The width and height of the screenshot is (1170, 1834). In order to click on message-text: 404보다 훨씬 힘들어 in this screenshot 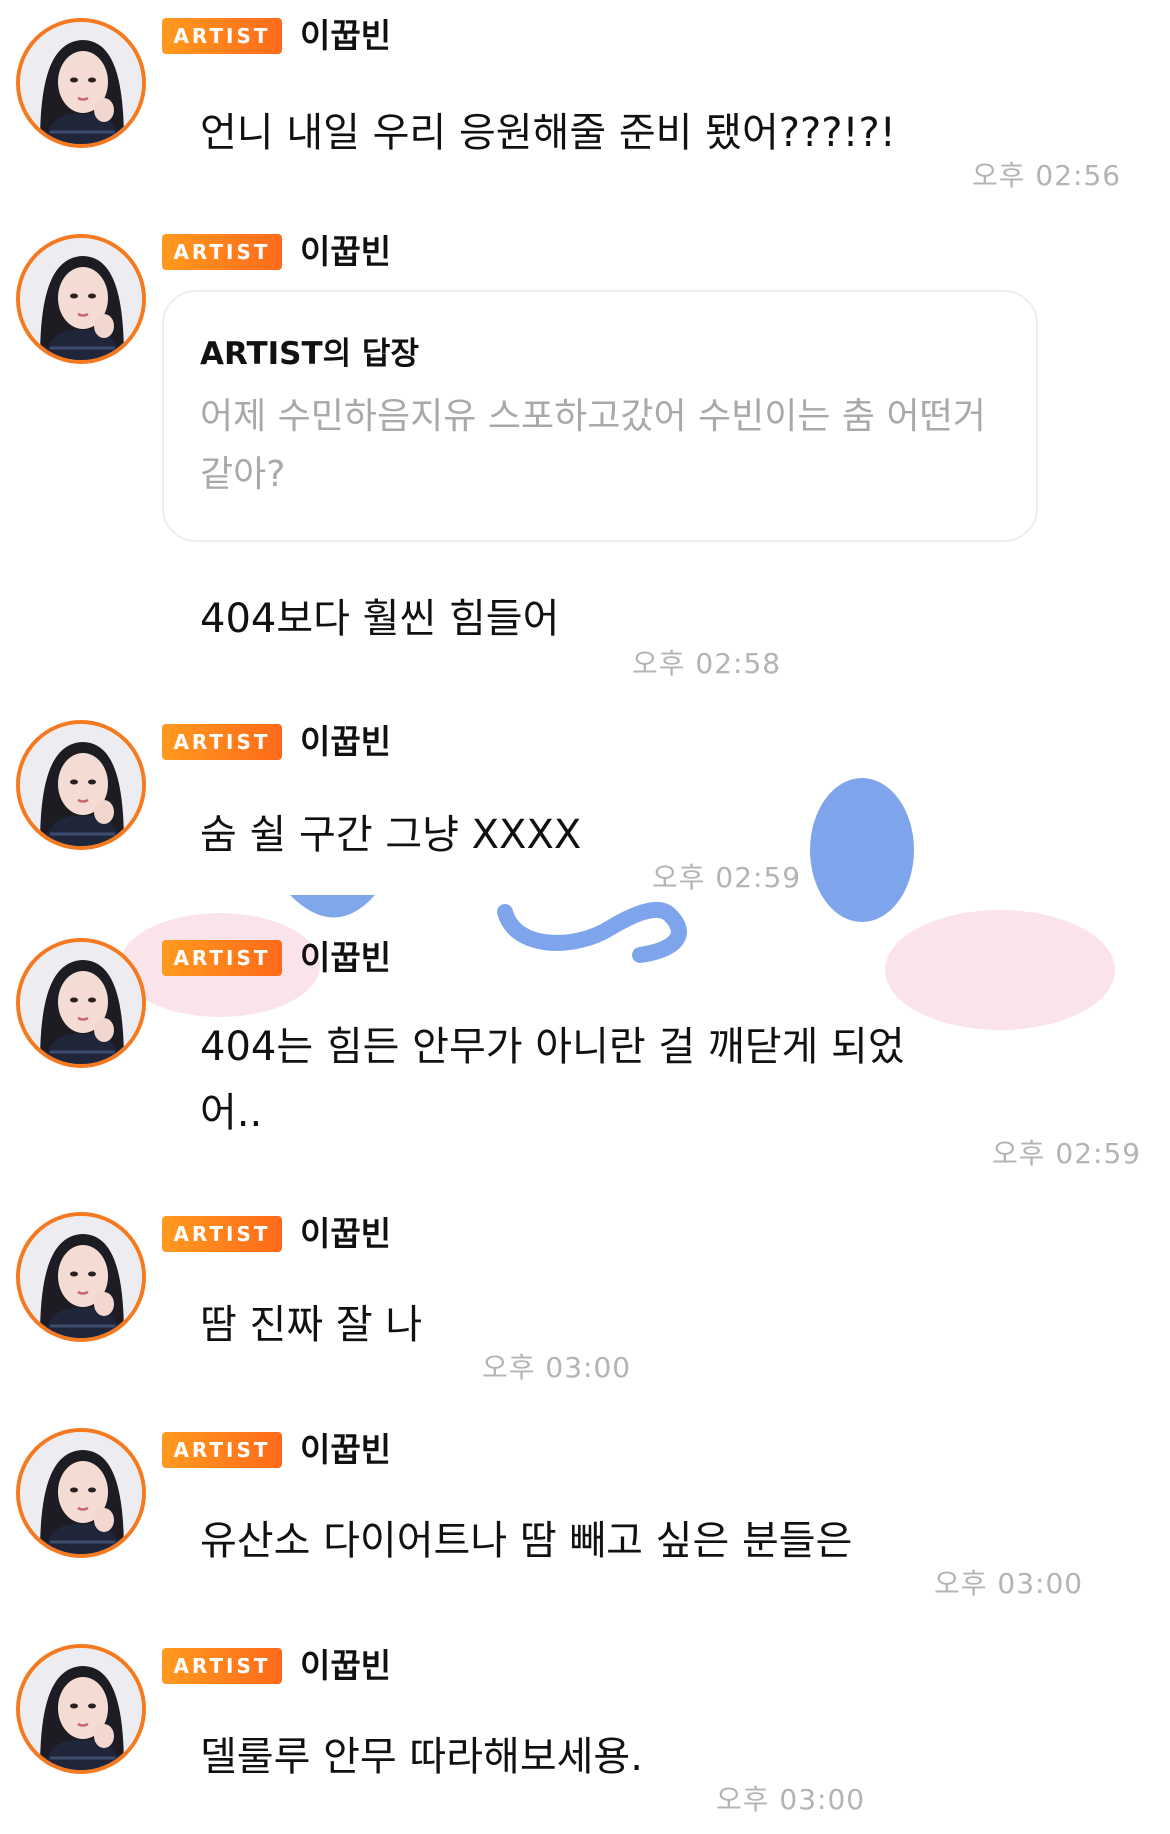, I will do `click(380, 619)`.